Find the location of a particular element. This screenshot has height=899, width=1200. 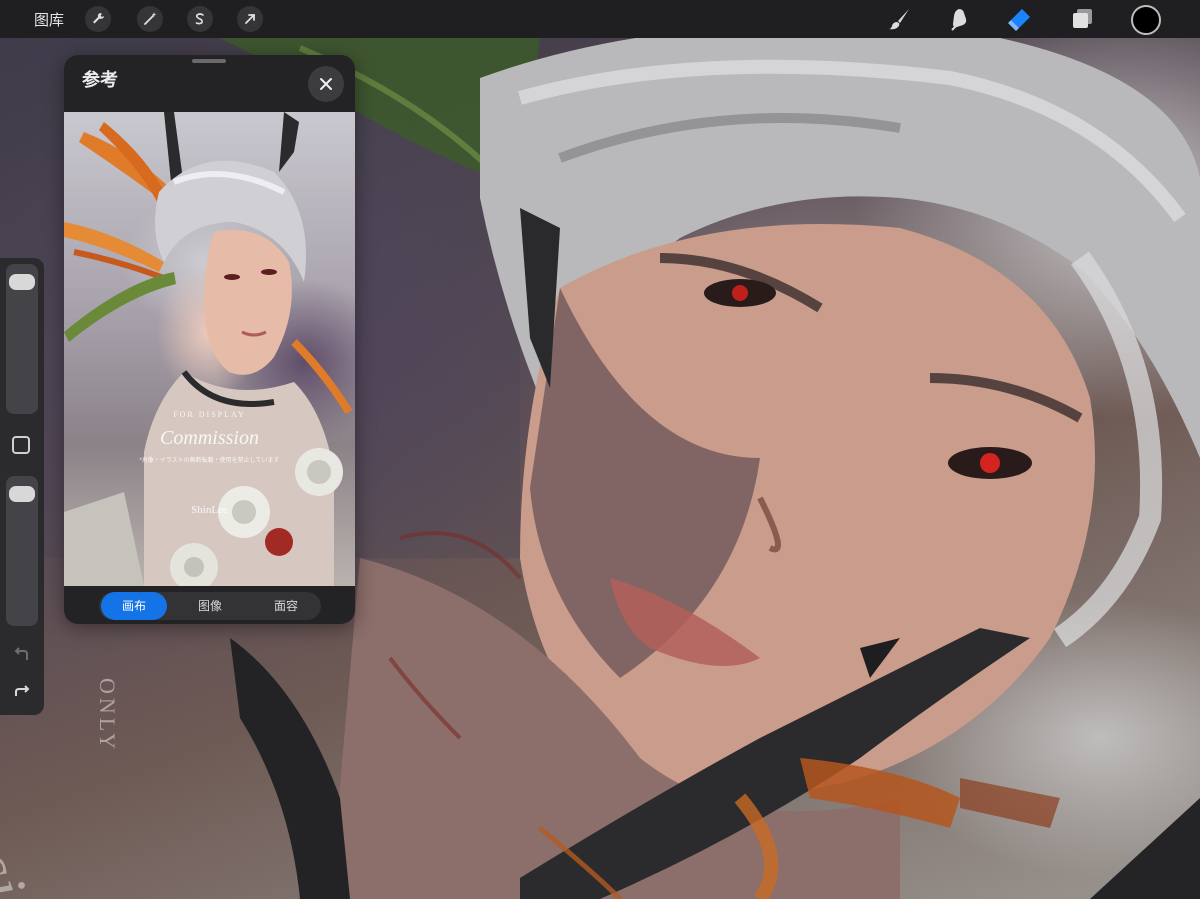

transform-arrow-icon is located at coordinates (250, 19).